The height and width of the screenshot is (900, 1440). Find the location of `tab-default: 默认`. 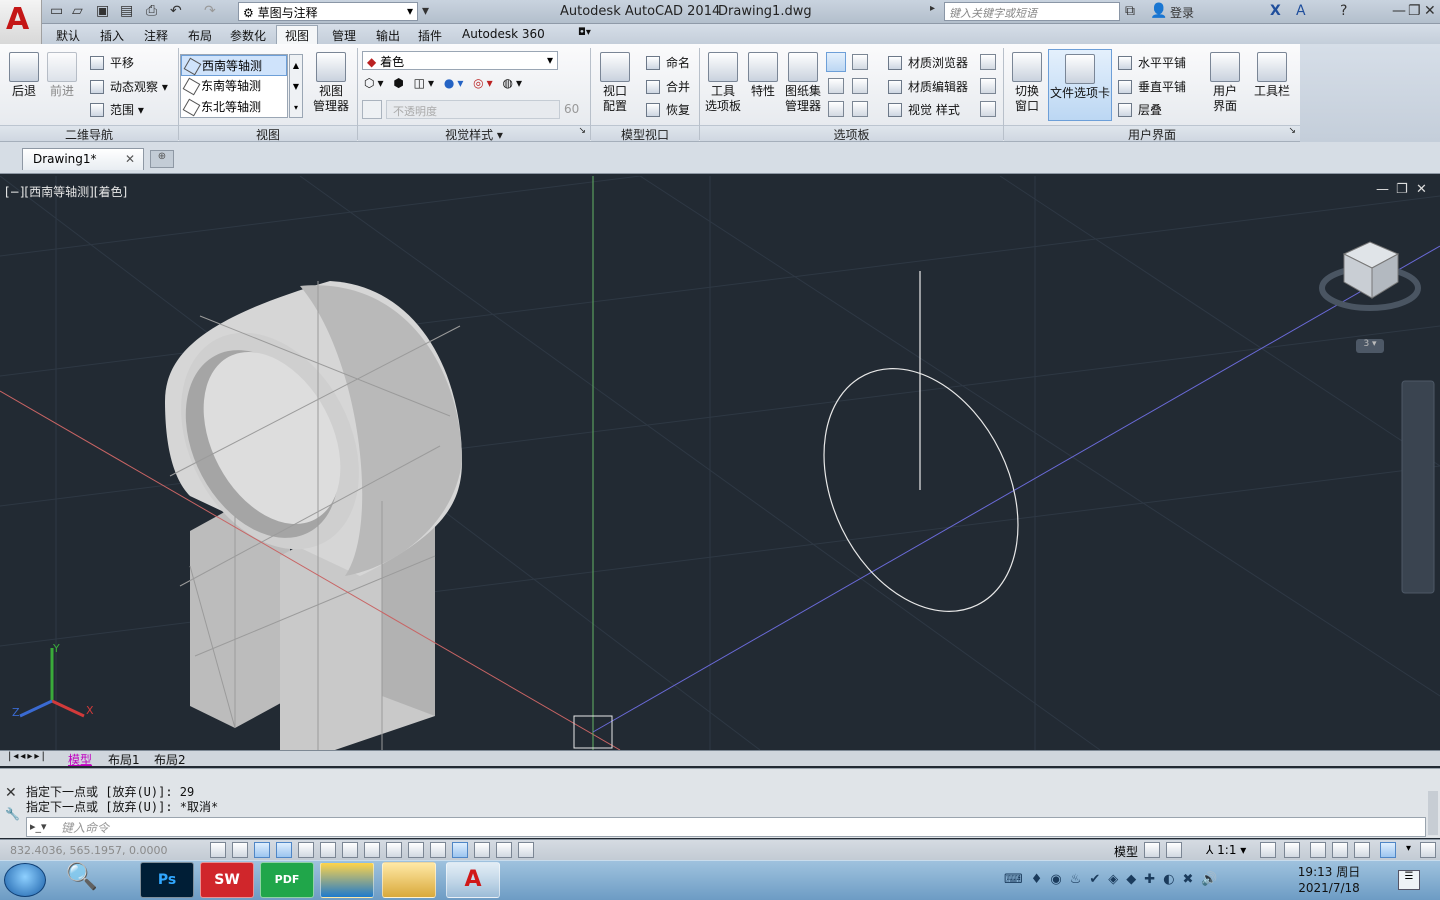

tab-default: 默认 is located at coordinates (68, 35).